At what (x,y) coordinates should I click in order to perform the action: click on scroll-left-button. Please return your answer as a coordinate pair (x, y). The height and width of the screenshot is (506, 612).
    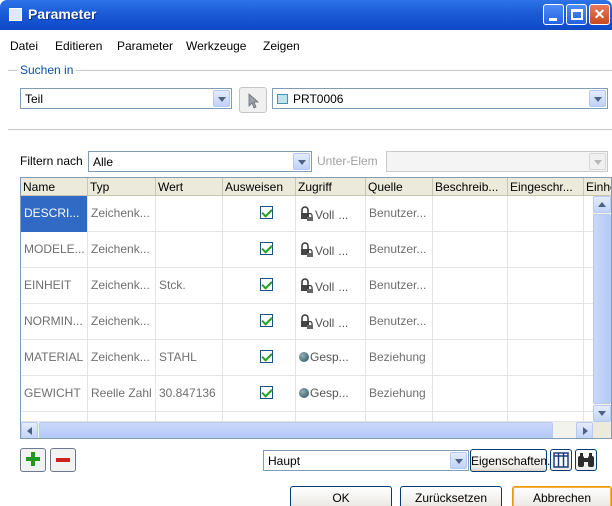
    Looking at the image, I should click on (29, 430).